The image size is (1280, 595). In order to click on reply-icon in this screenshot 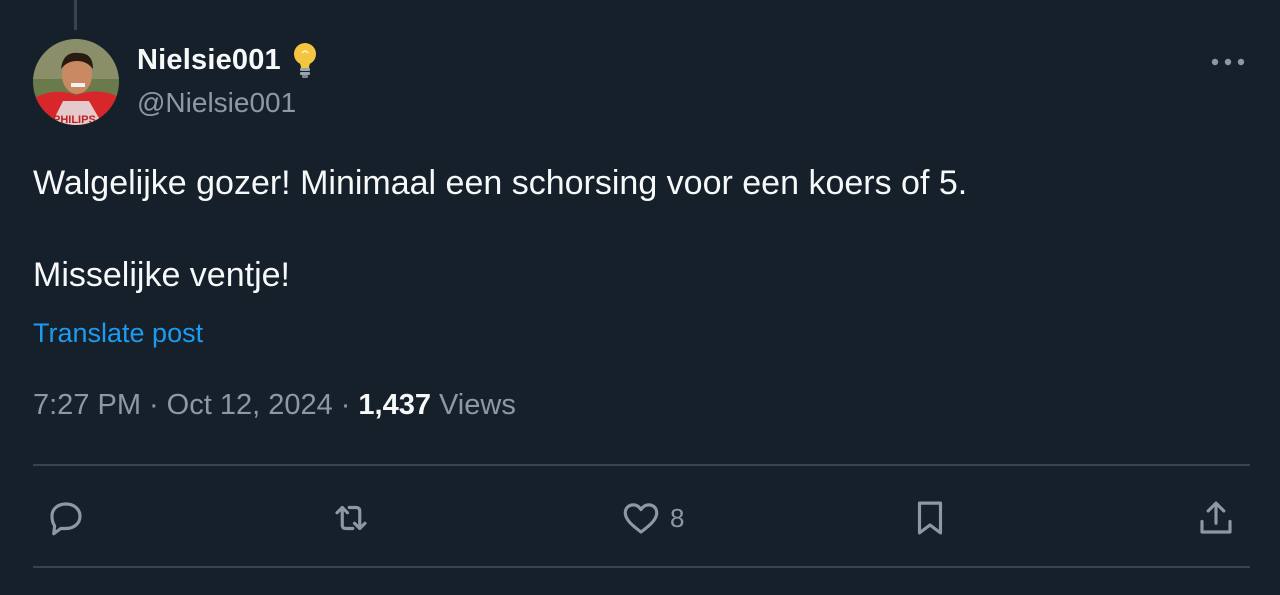, I will do `click(66, 519)`.